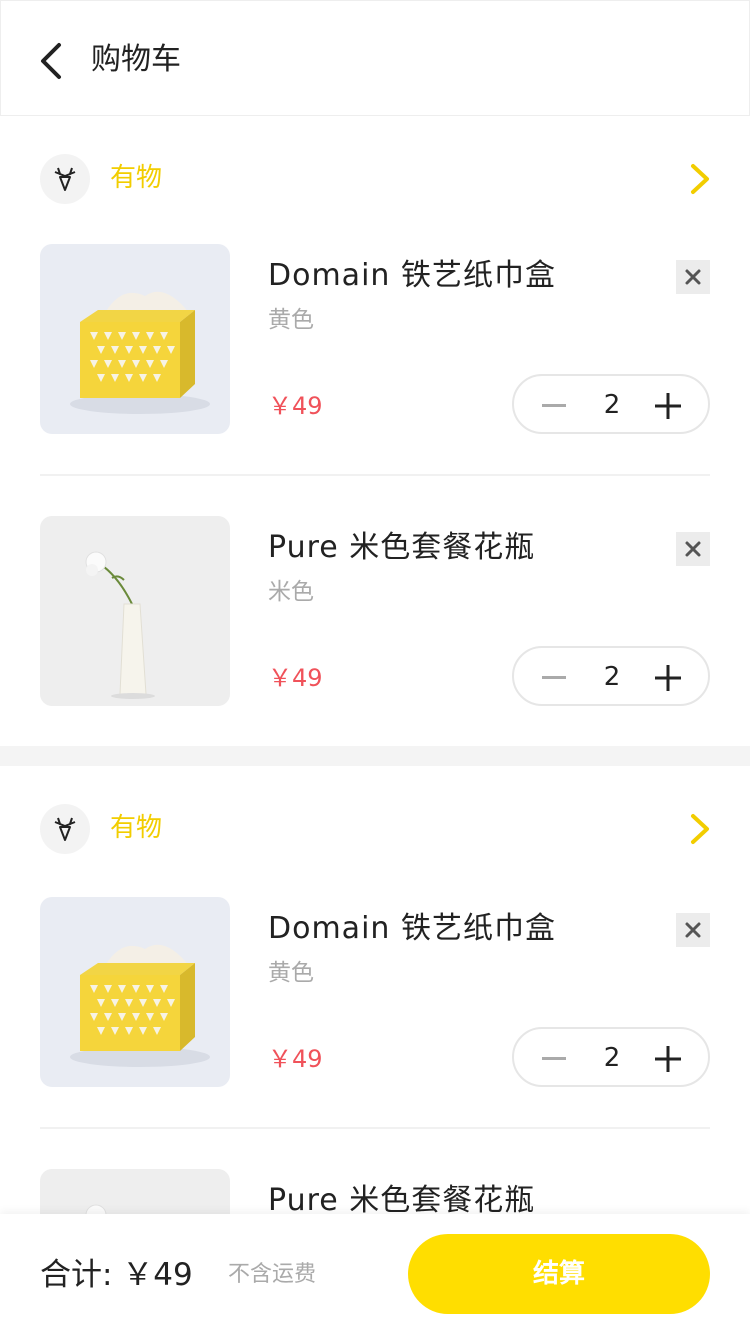 Image resolution: width=750 pixels, height=1334 pixels. What do you see at coordinates (375, 58) in the screenshot?
I see `app-header: 购物车` at bounding box center [375, 58].